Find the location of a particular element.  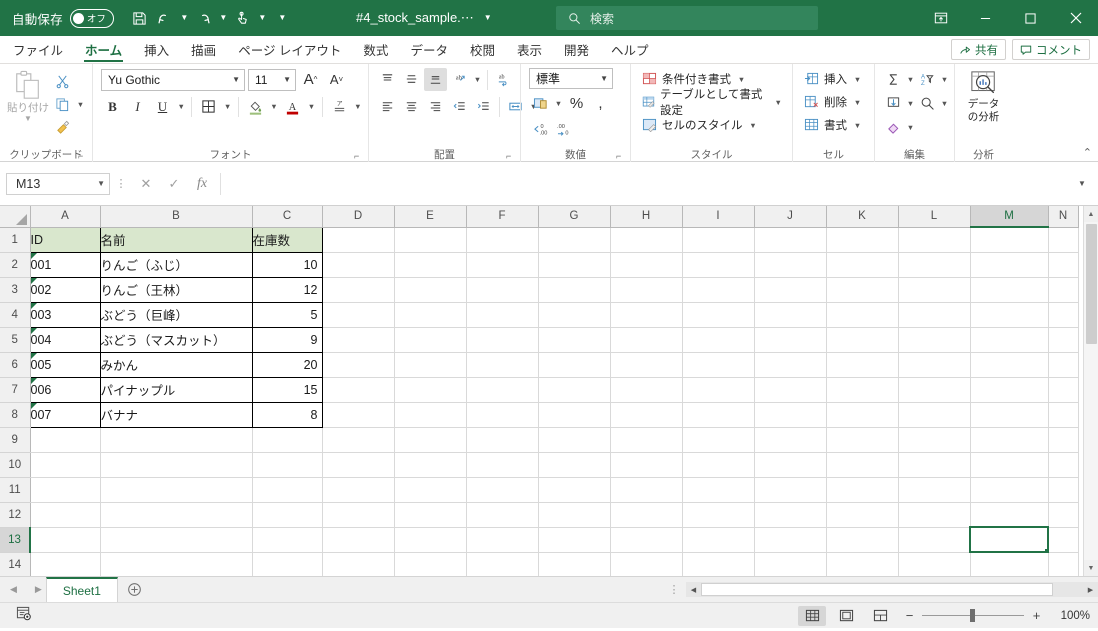

cell-e5 is located at coordinates (430, 340).